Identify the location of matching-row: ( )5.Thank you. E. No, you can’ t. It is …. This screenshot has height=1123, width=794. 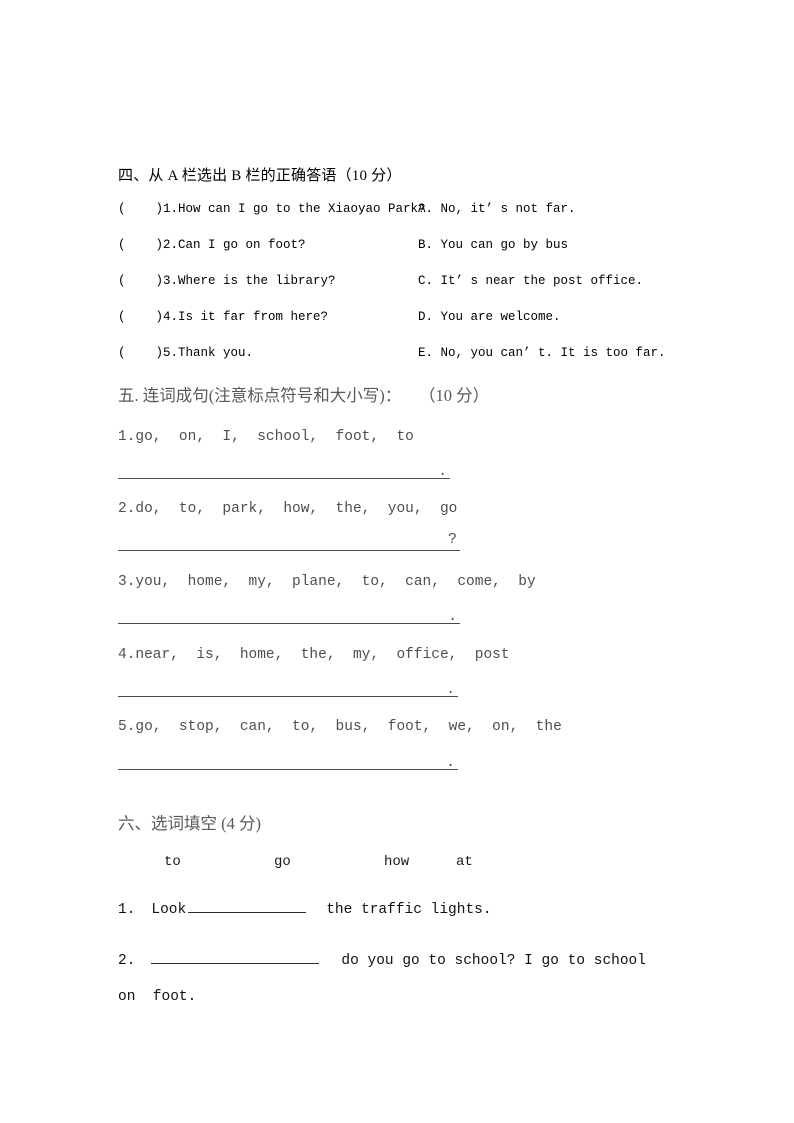
(392, 353).